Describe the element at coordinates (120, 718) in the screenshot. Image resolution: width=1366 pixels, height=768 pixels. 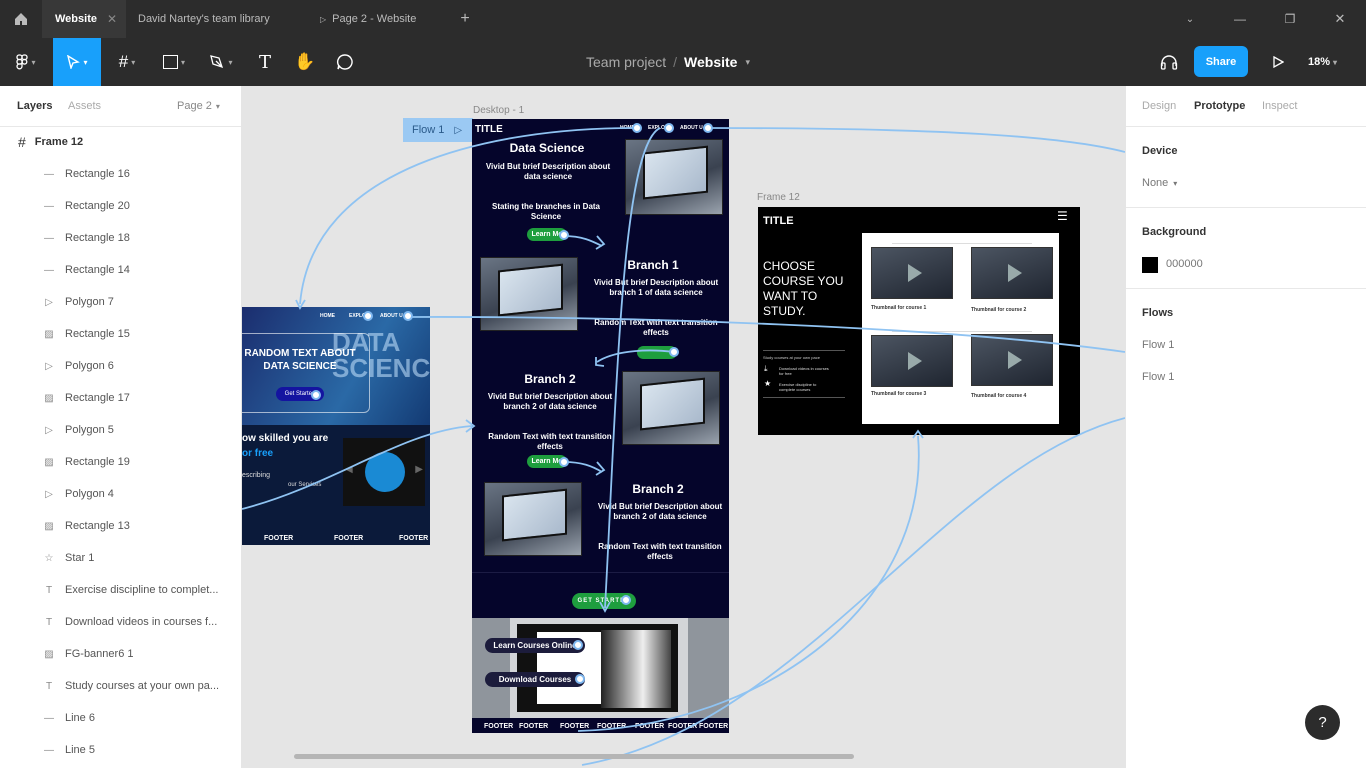
I see `layer-row: — Line 6` at that location.